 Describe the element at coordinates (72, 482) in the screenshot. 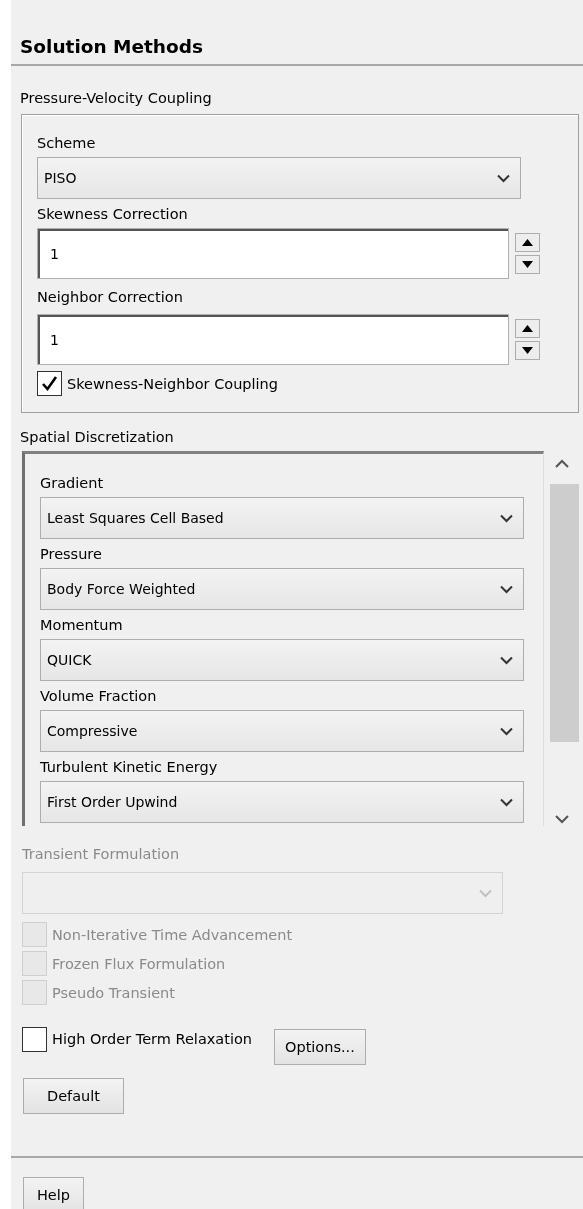

I see `field-label: Gradient` at that location.